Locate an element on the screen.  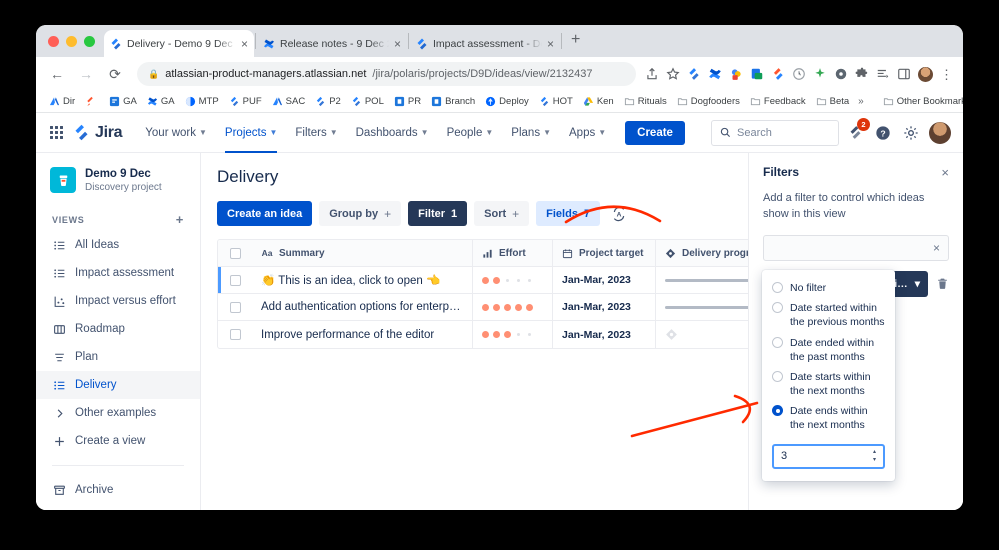
bookmark-mtp: MTP is located at coordinates (202, 101).